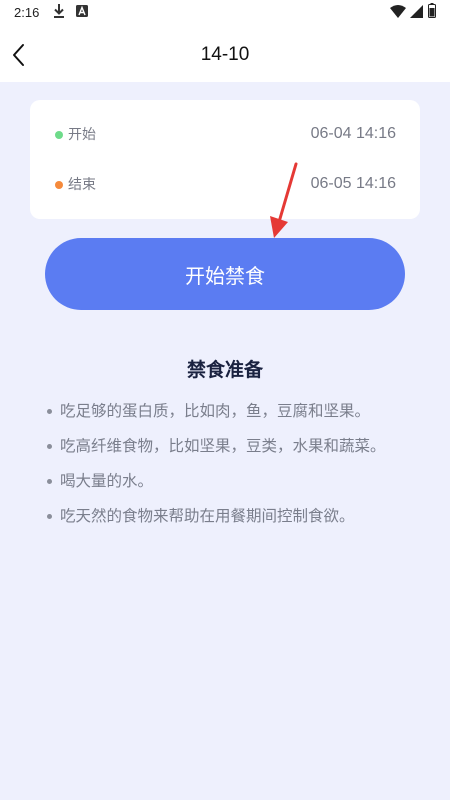 This screenshot has height=800, width=450. I want to click on start-time-value: 06-04 14:16, so click(353, 133).